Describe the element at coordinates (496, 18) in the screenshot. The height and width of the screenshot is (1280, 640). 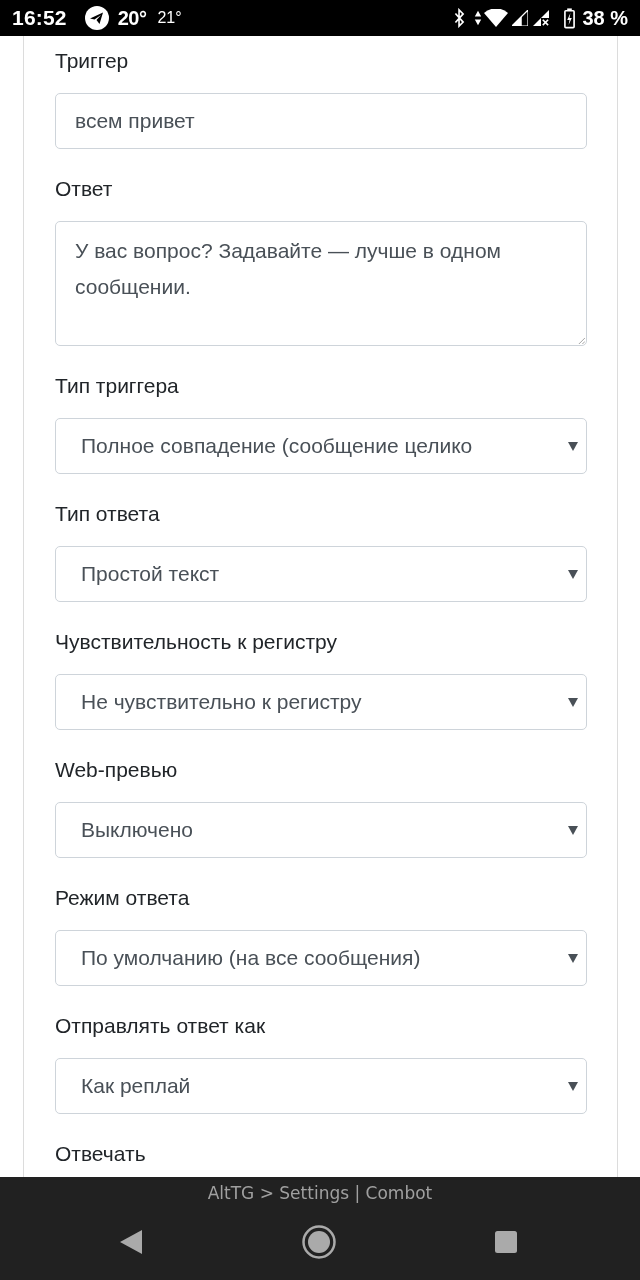
I see `wifi-icon` at that location.